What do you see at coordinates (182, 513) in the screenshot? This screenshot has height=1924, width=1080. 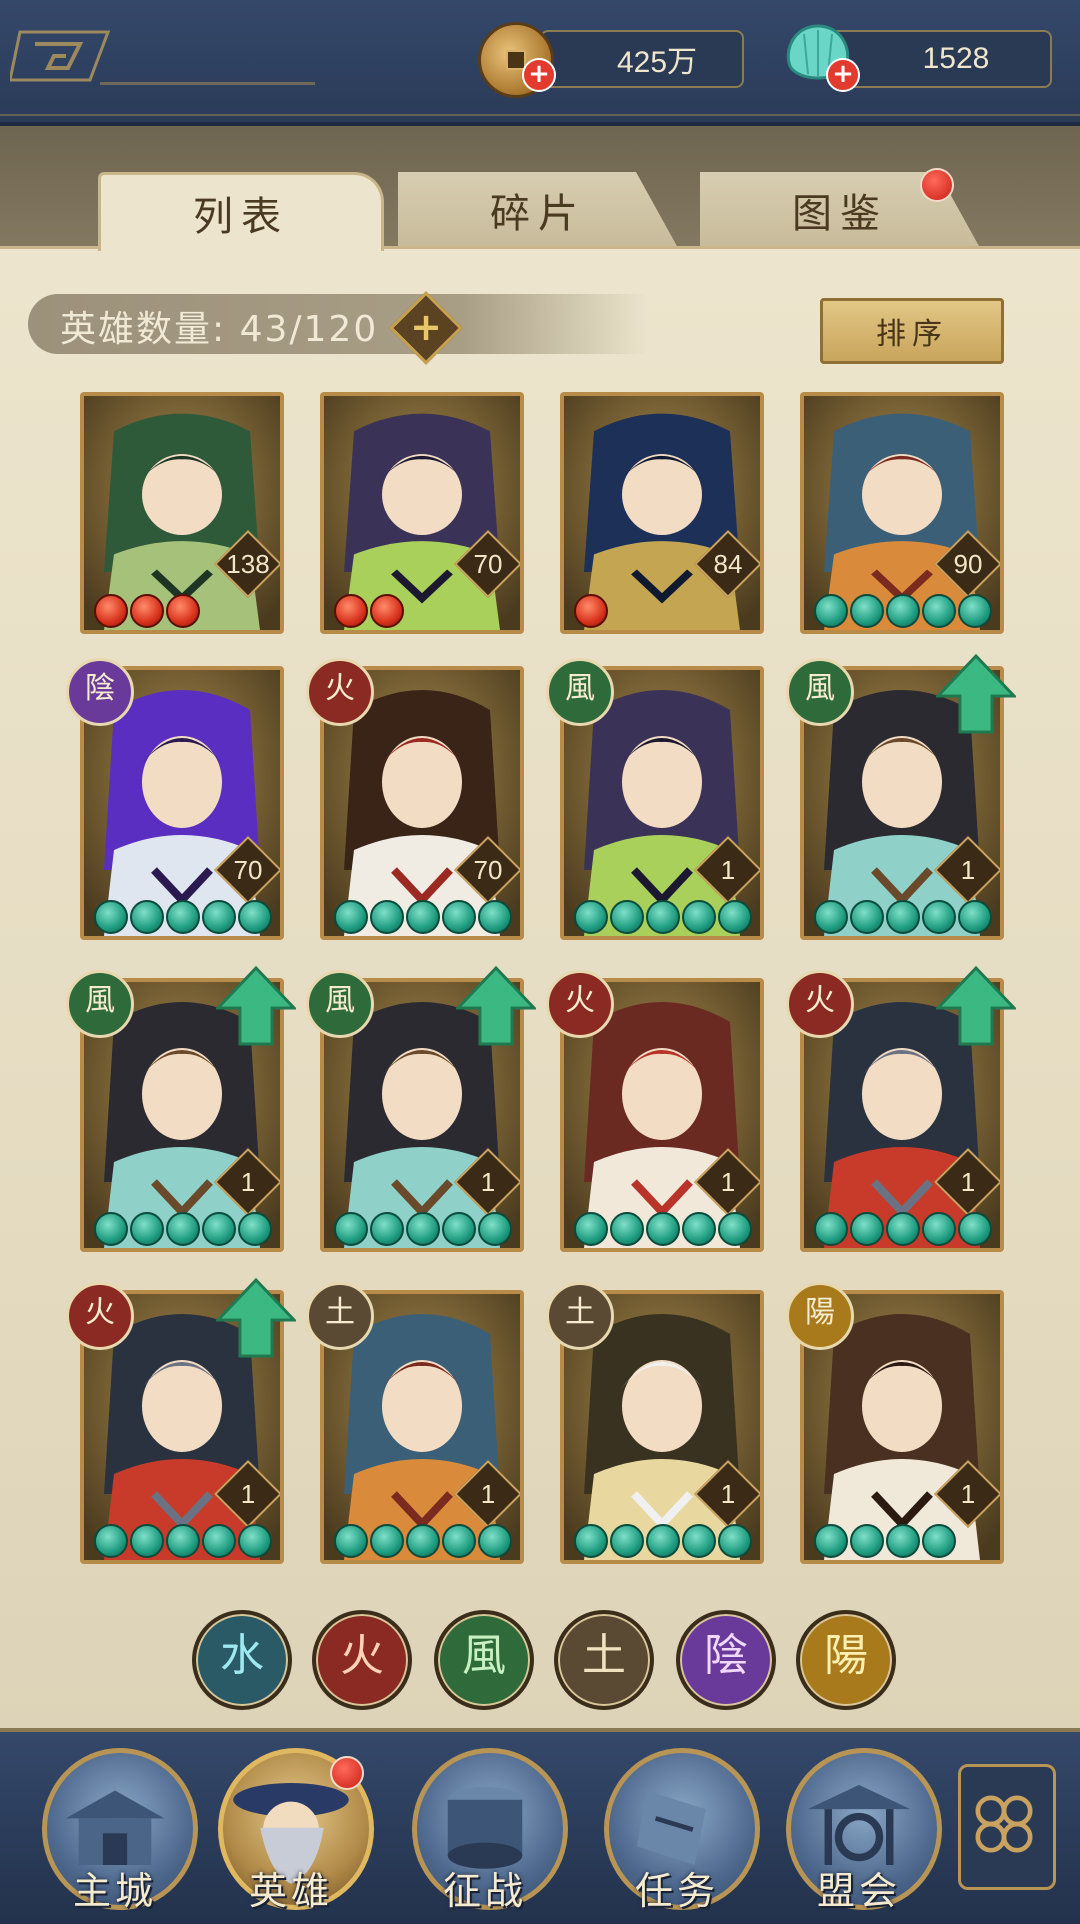 I see `hero-card: 138` at bounding box center [182, 513].